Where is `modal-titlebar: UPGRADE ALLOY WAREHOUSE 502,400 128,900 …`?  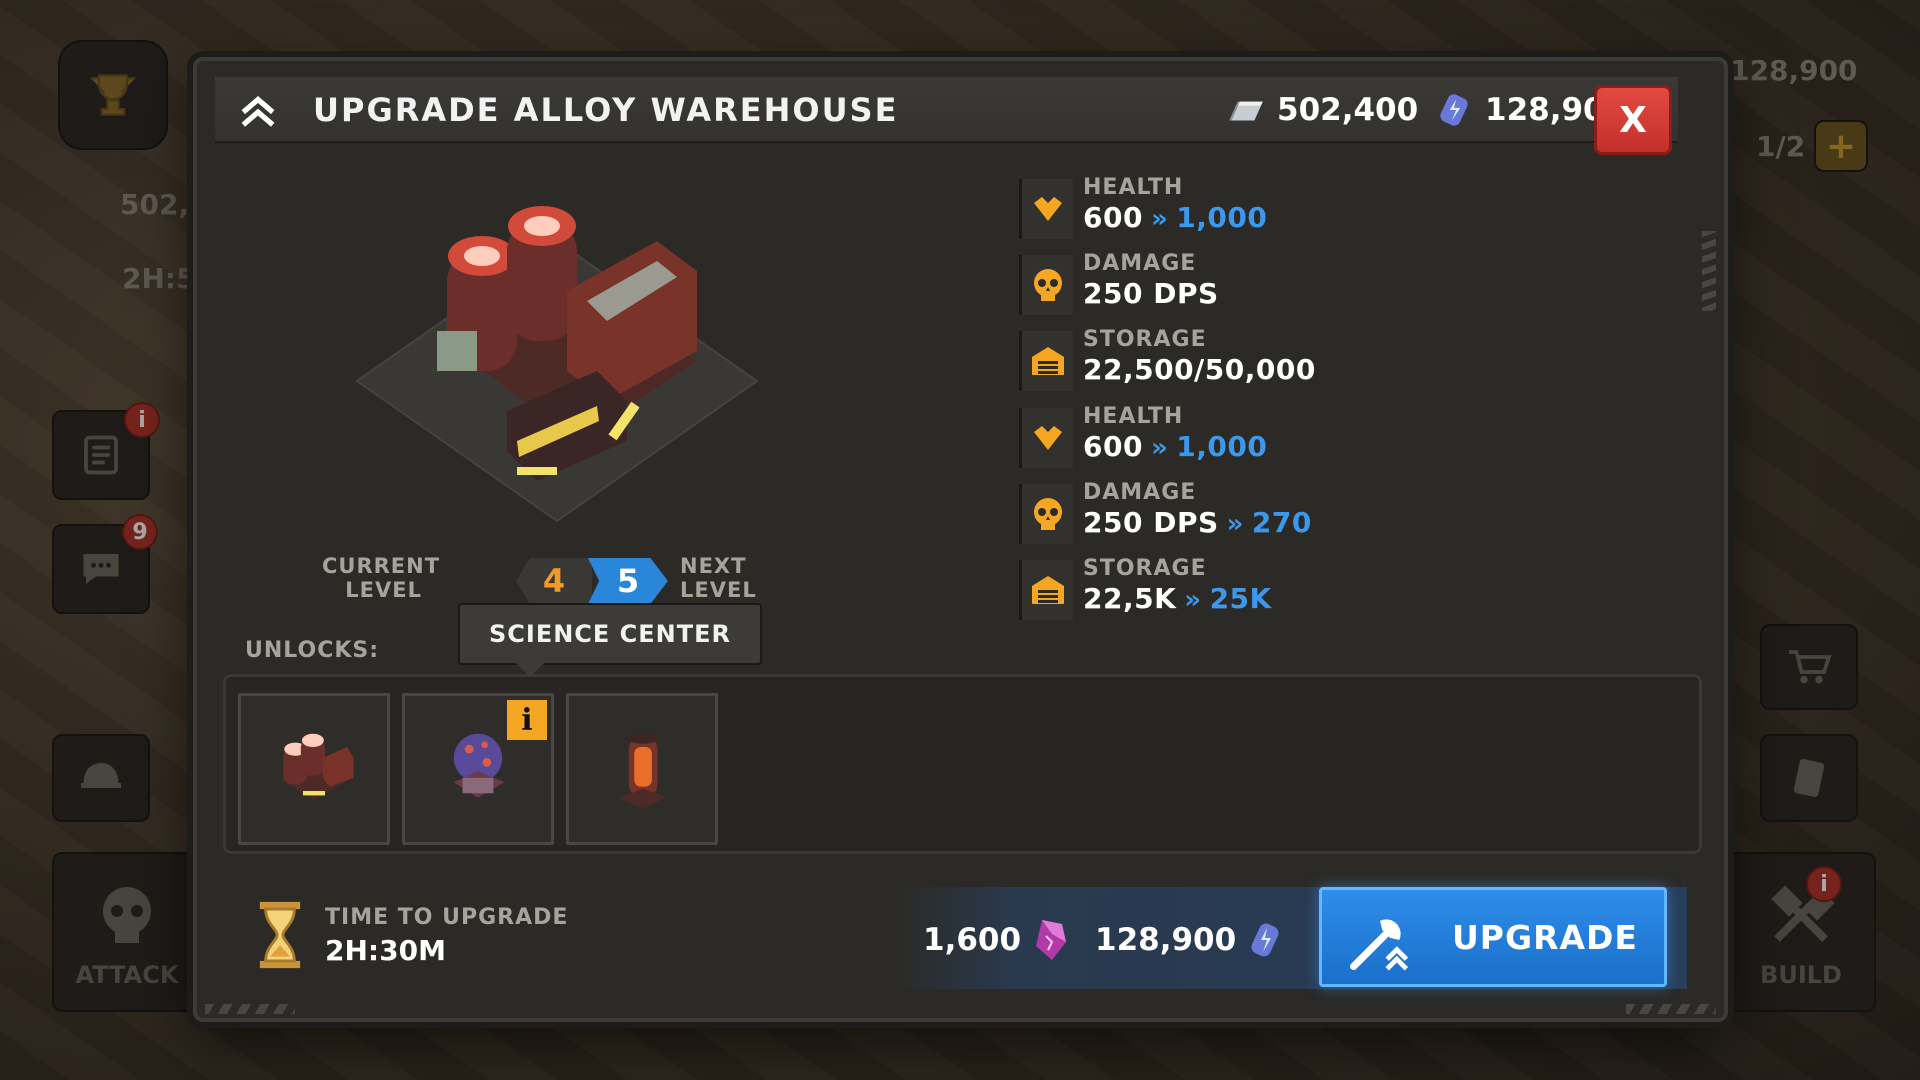
modal-titlebar: UPGRADE ALLOY WAREHOUSE 502,400 128,900 … is located at coordinates (946, 116).